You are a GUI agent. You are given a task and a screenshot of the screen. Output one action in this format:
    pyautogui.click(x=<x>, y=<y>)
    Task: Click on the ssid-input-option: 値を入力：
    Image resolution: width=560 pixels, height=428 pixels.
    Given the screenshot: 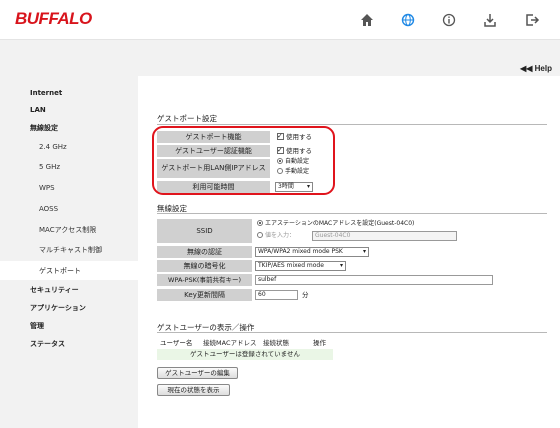 What is the action you would take?
    pyautogui.click(x=276, y=236)
    